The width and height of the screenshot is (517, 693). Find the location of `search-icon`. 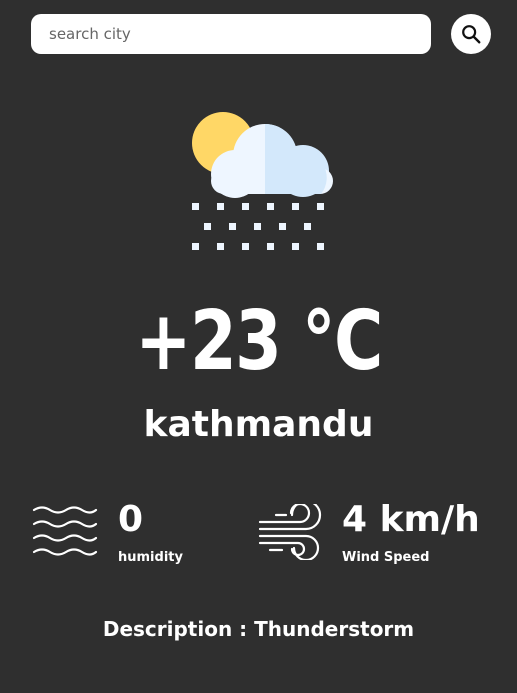

search-icon is located at coordinates (471, 34).